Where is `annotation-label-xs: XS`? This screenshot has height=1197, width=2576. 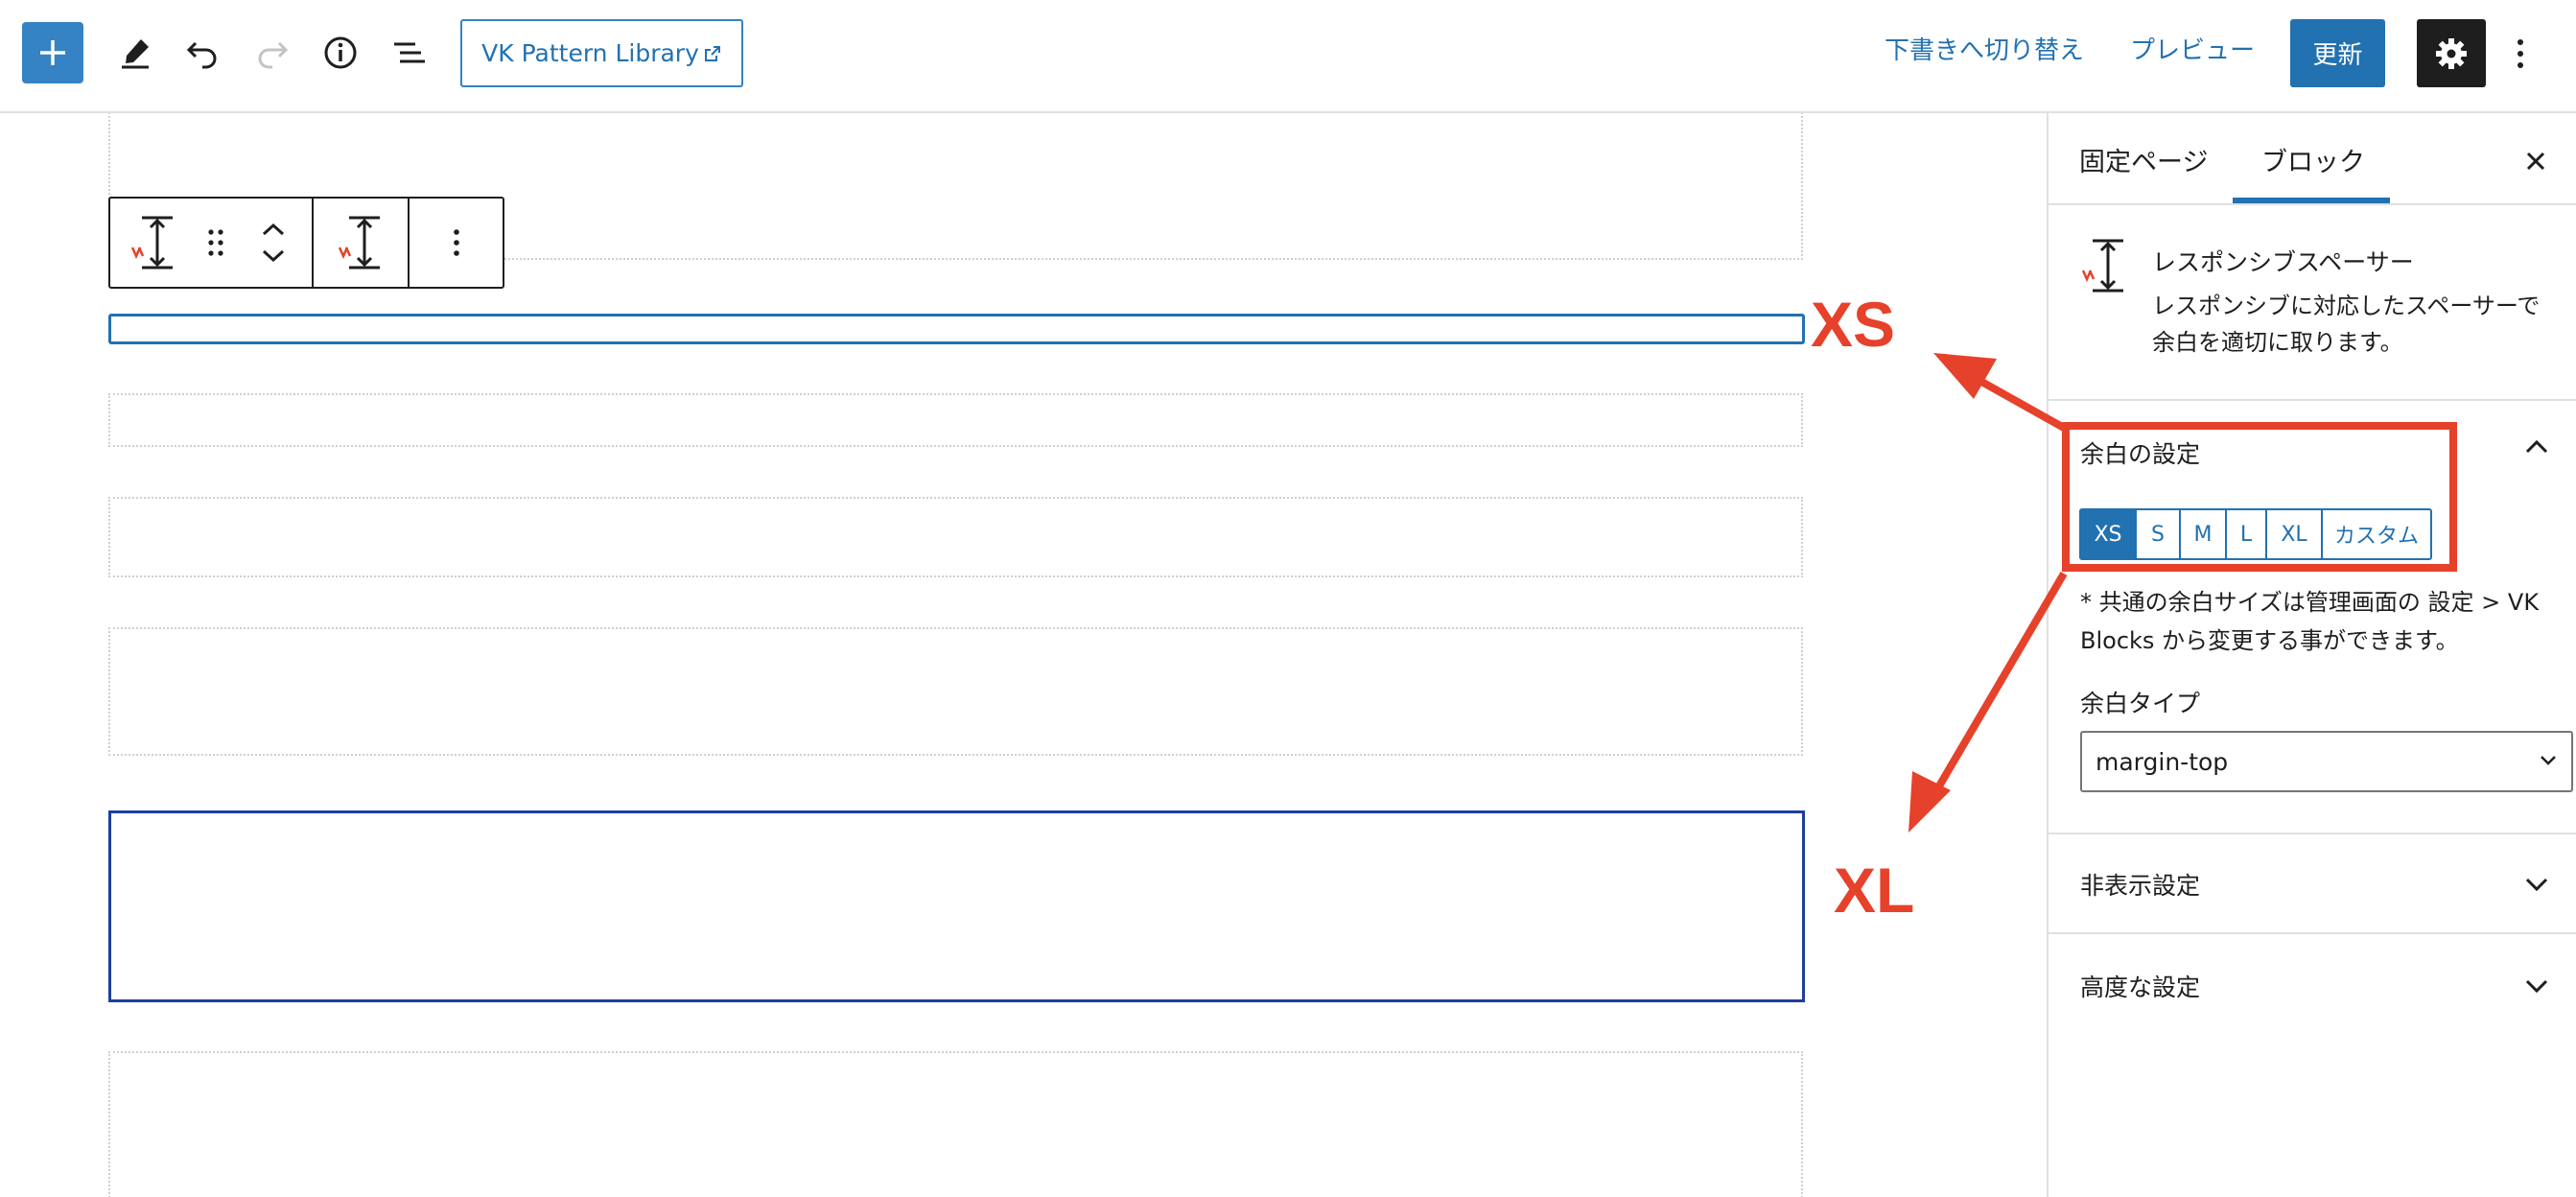 annotation-label-xs: XS is located at coordinates (1853, 324).